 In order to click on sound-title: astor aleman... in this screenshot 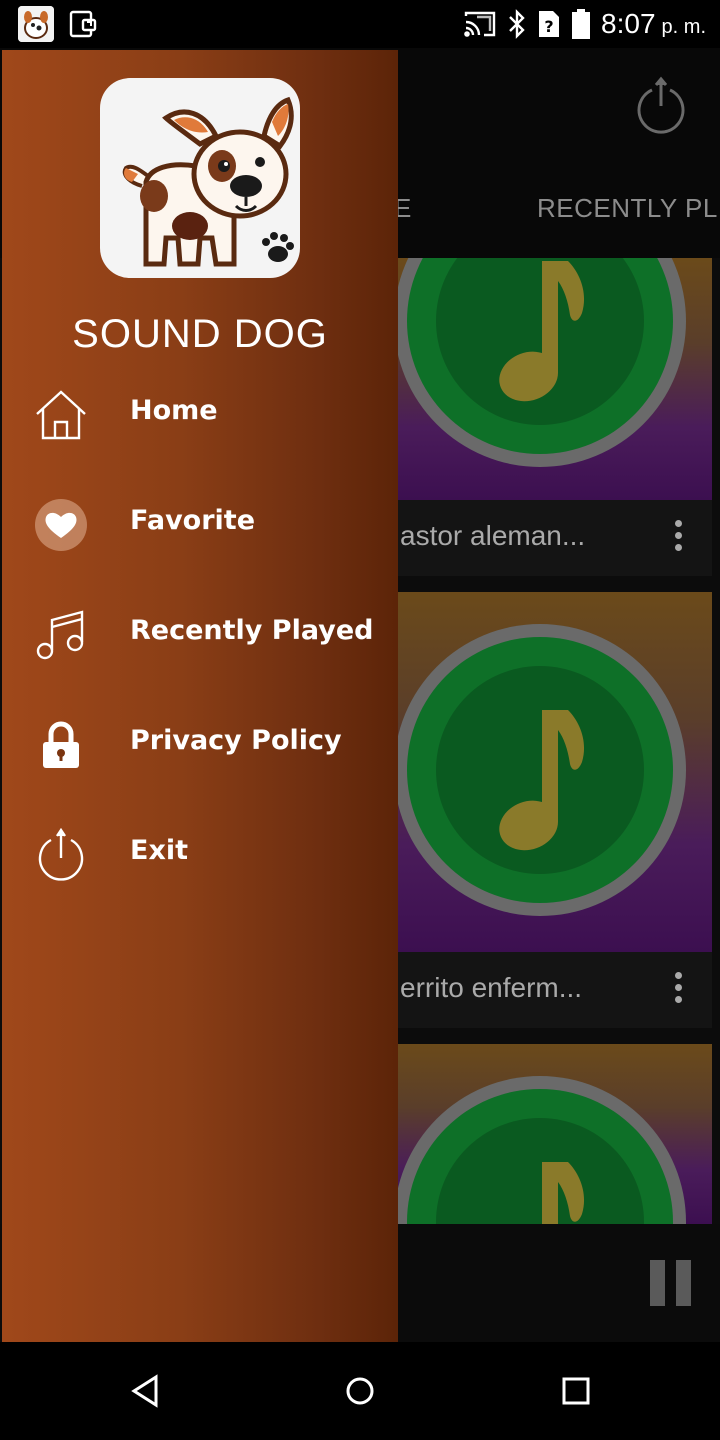, I will do `click(493, 535)`.